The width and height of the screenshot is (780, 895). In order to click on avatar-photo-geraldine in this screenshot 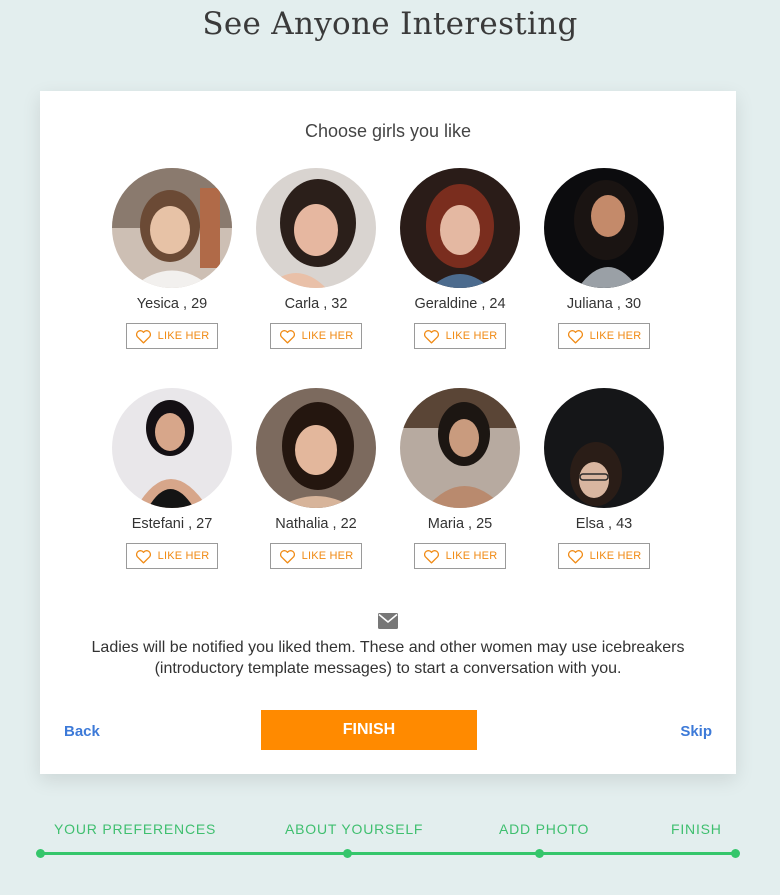, I will do `click(460, 228)`.